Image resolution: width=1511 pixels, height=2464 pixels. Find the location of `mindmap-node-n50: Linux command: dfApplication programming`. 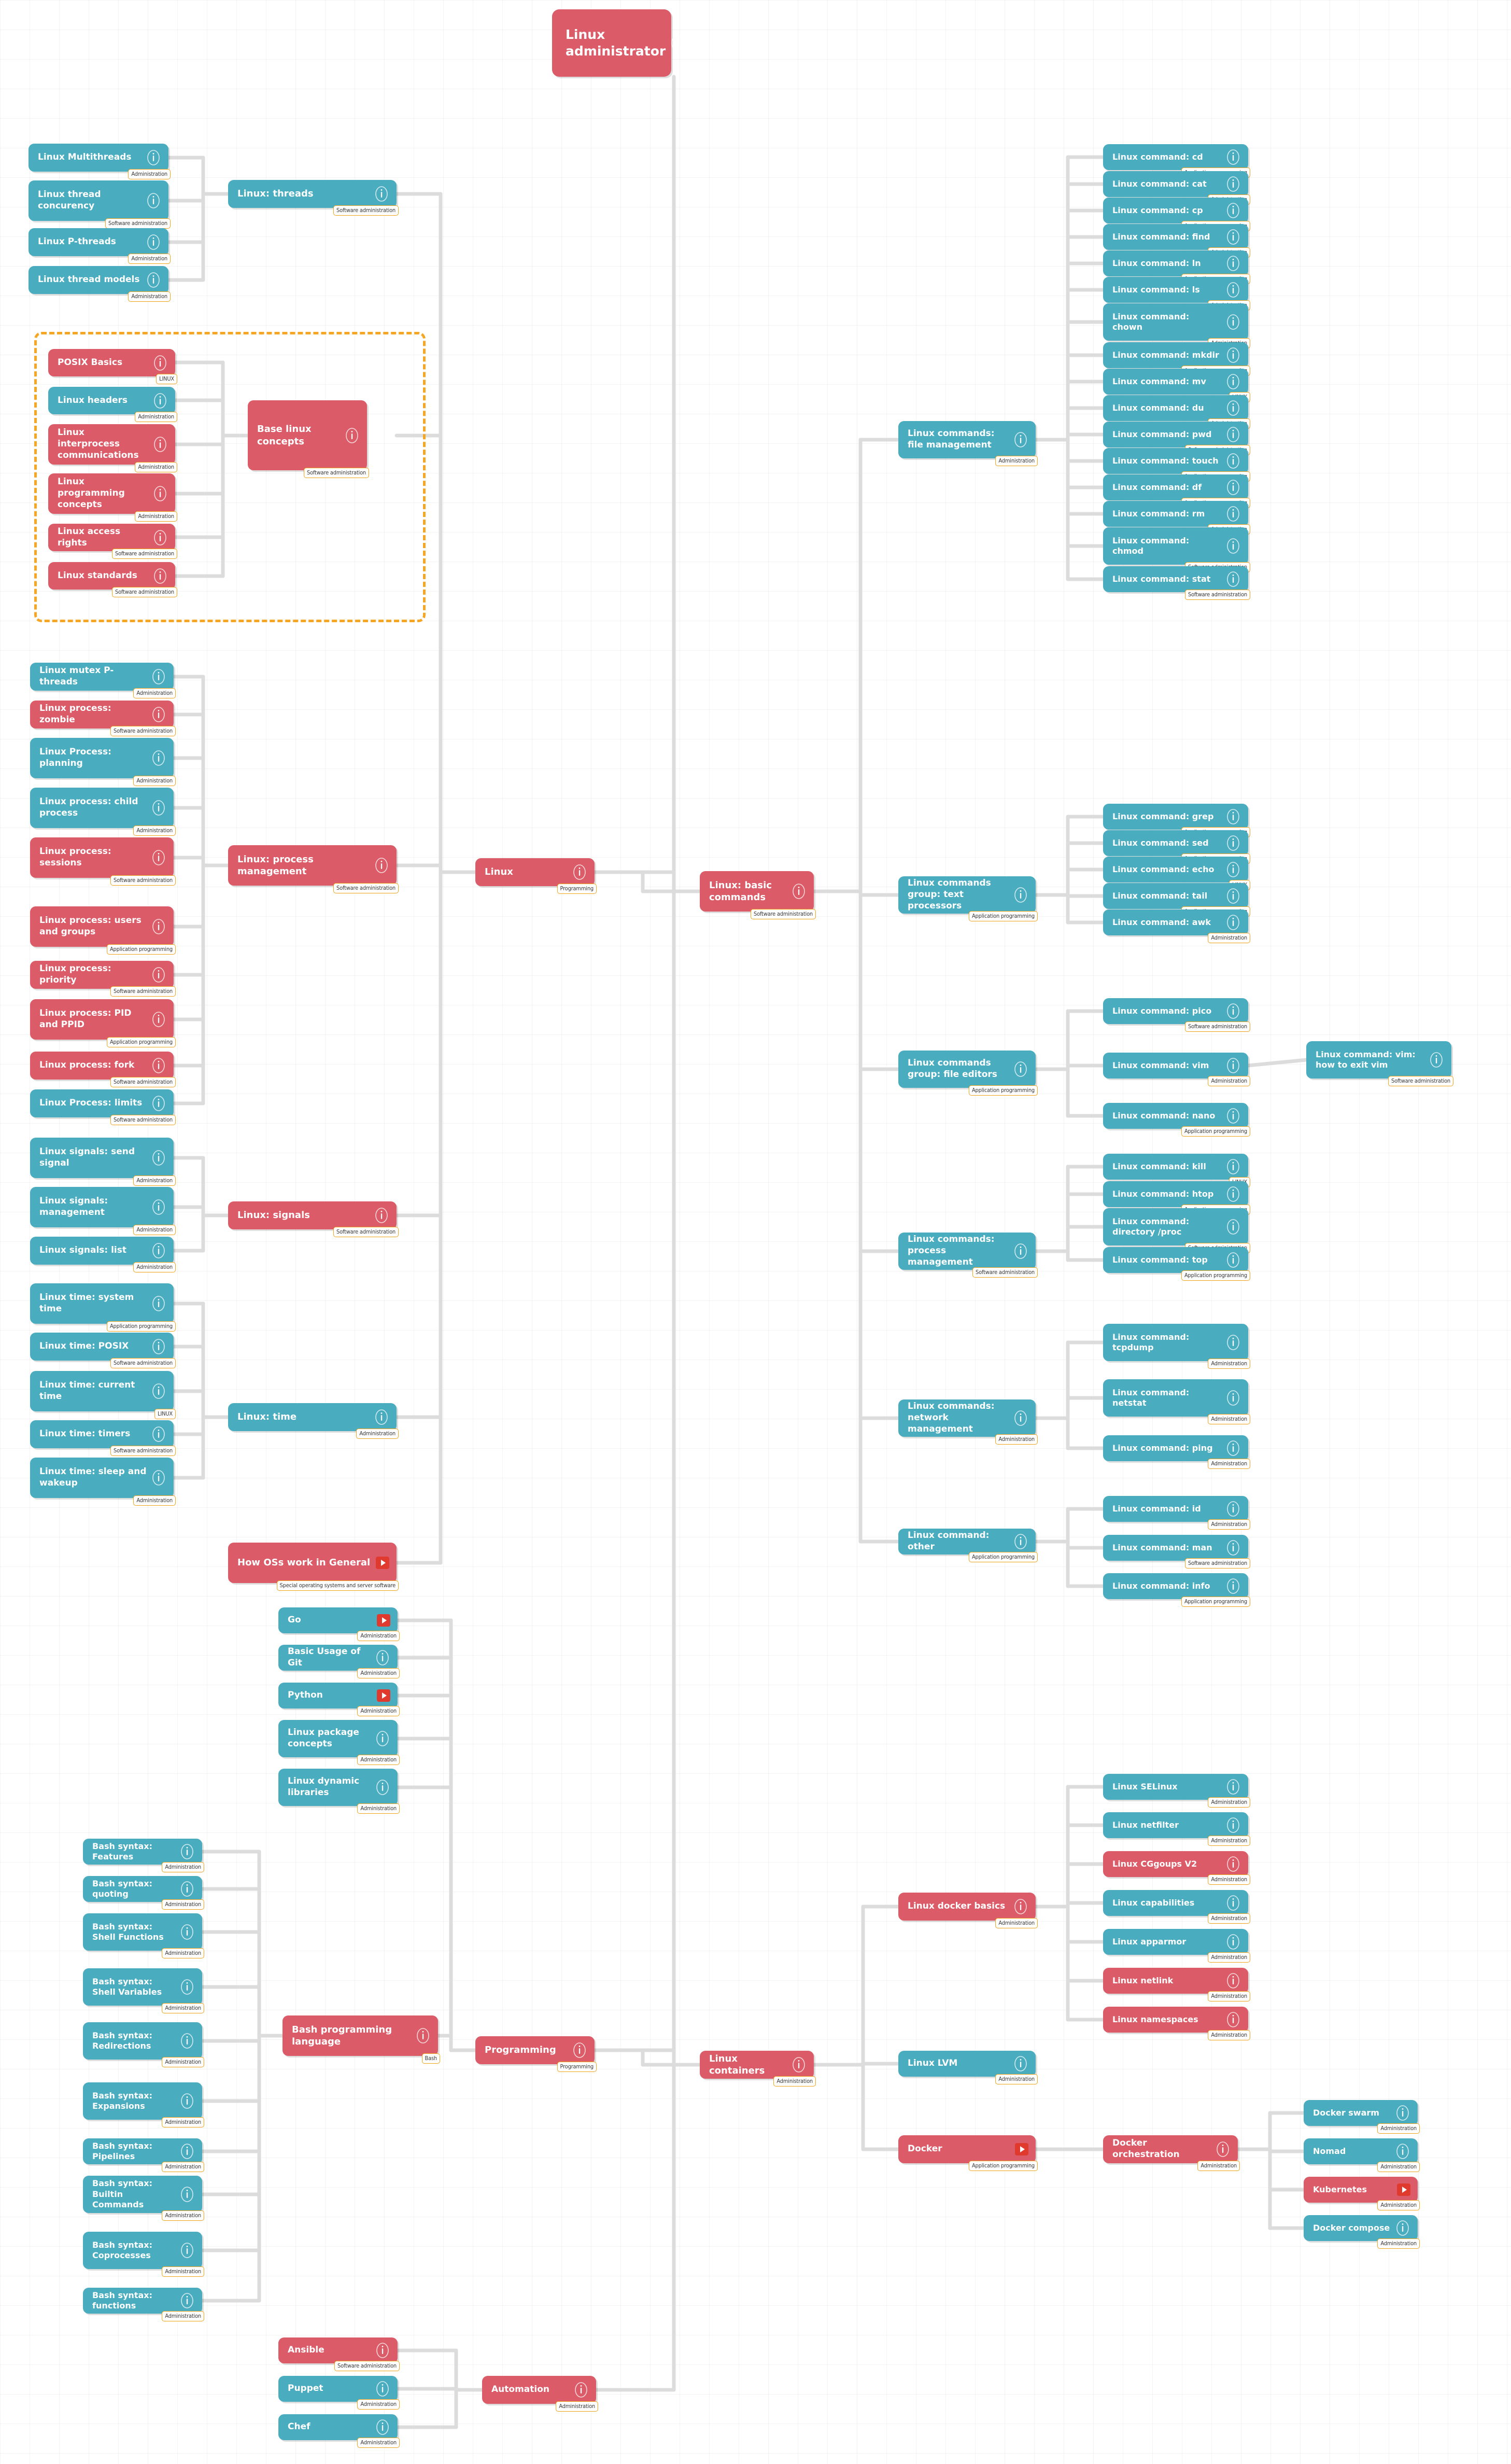

mindmap-node-n50: Linux command: dfApplication programming is located at coordinates (1176, 491).